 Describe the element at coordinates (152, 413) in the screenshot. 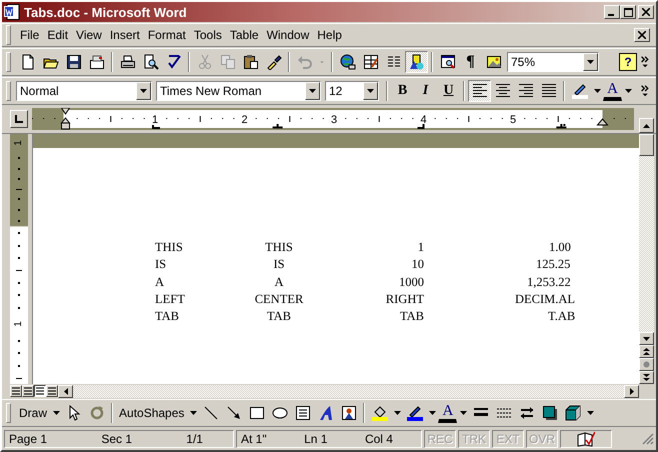

I see `autoshapes-menu-button: AutoShapes` at that location.